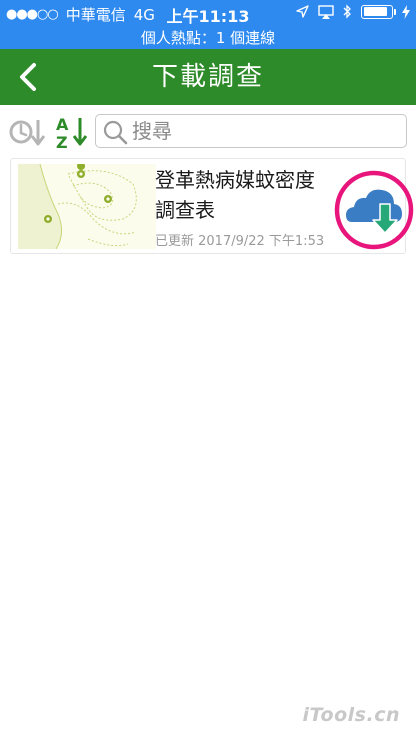  I want to click on page-title: 下載調查, so click(207, 77).